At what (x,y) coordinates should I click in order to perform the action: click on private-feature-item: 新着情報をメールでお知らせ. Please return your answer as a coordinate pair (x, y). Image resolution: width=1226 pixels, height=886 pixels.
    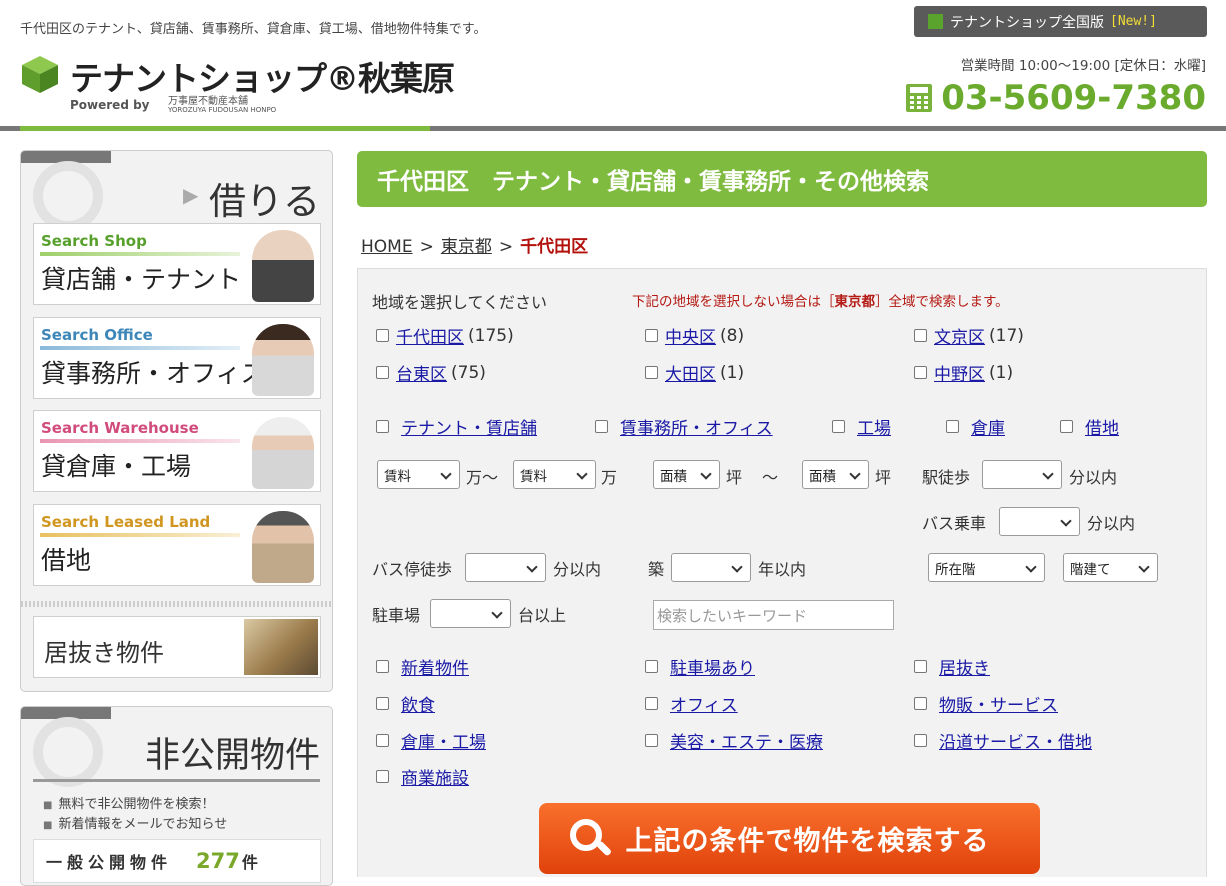
    Looking at the image, I should click on (135, 822).